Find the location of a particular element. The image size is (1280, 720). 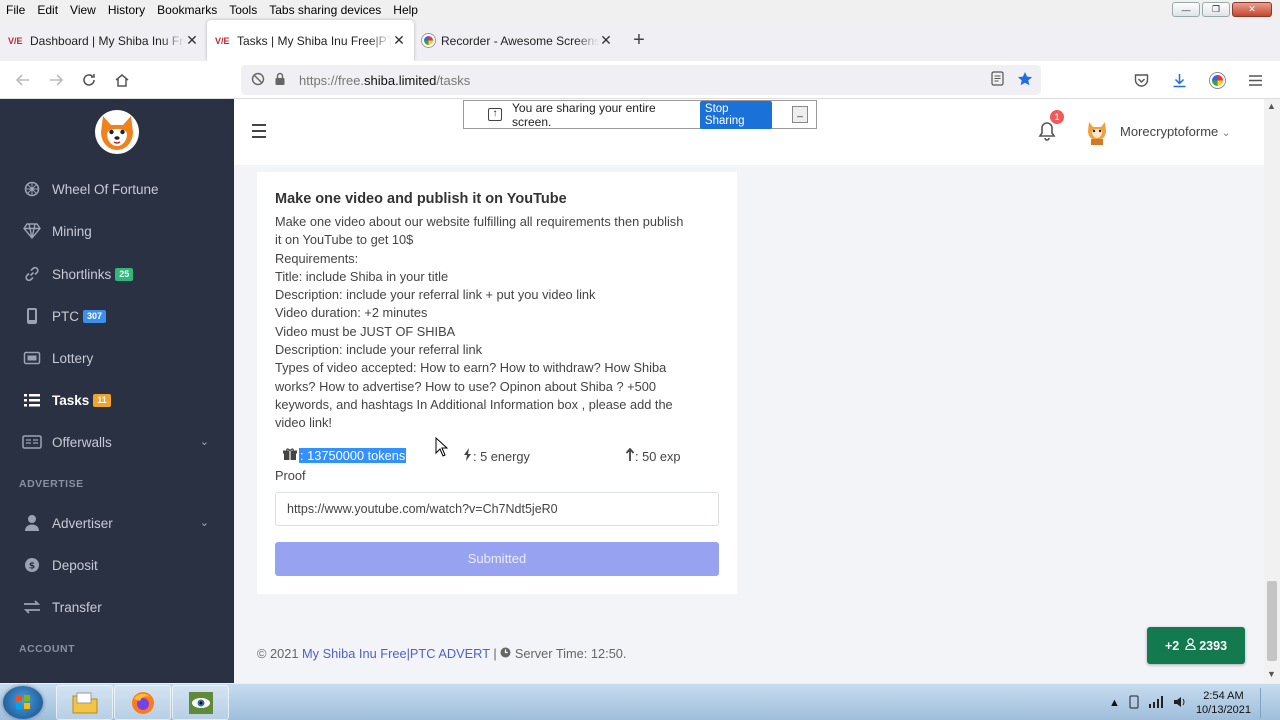

scroll-down-arrow-icon: ▼ is located at coordinates (1271, 674).